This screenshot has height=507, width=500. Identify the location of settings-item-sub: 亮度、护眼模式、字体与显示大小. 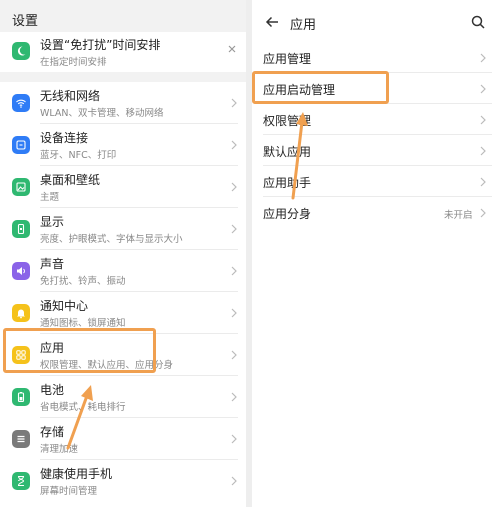
(111, 239).